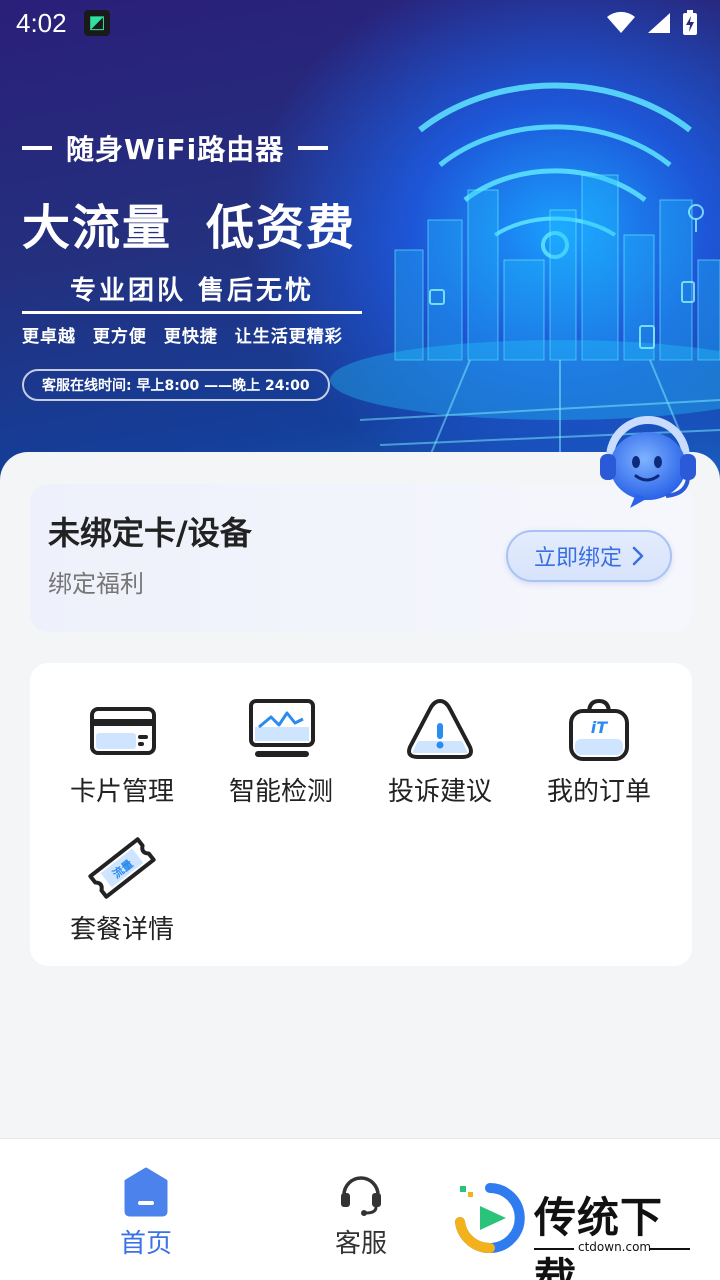  Describe the element at coordinates (621, 22) in the screenshot. I see `wifi-status-icon` at that location.